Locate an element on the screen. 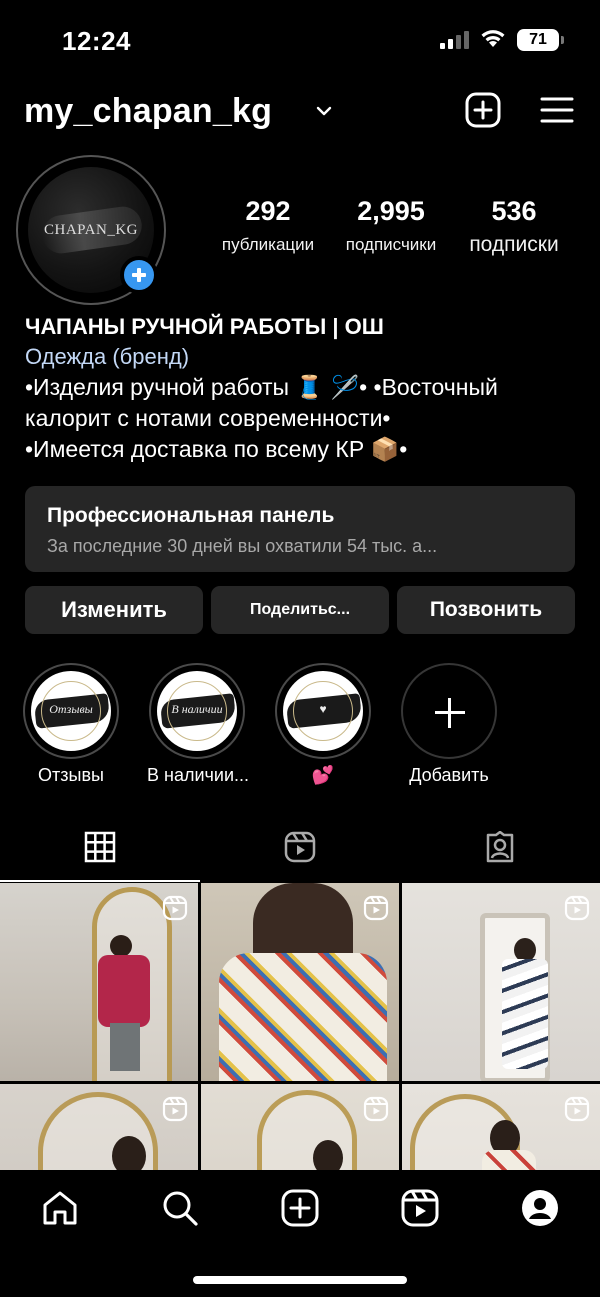  call-button: Позвонить is located at coordinates (486, 610).